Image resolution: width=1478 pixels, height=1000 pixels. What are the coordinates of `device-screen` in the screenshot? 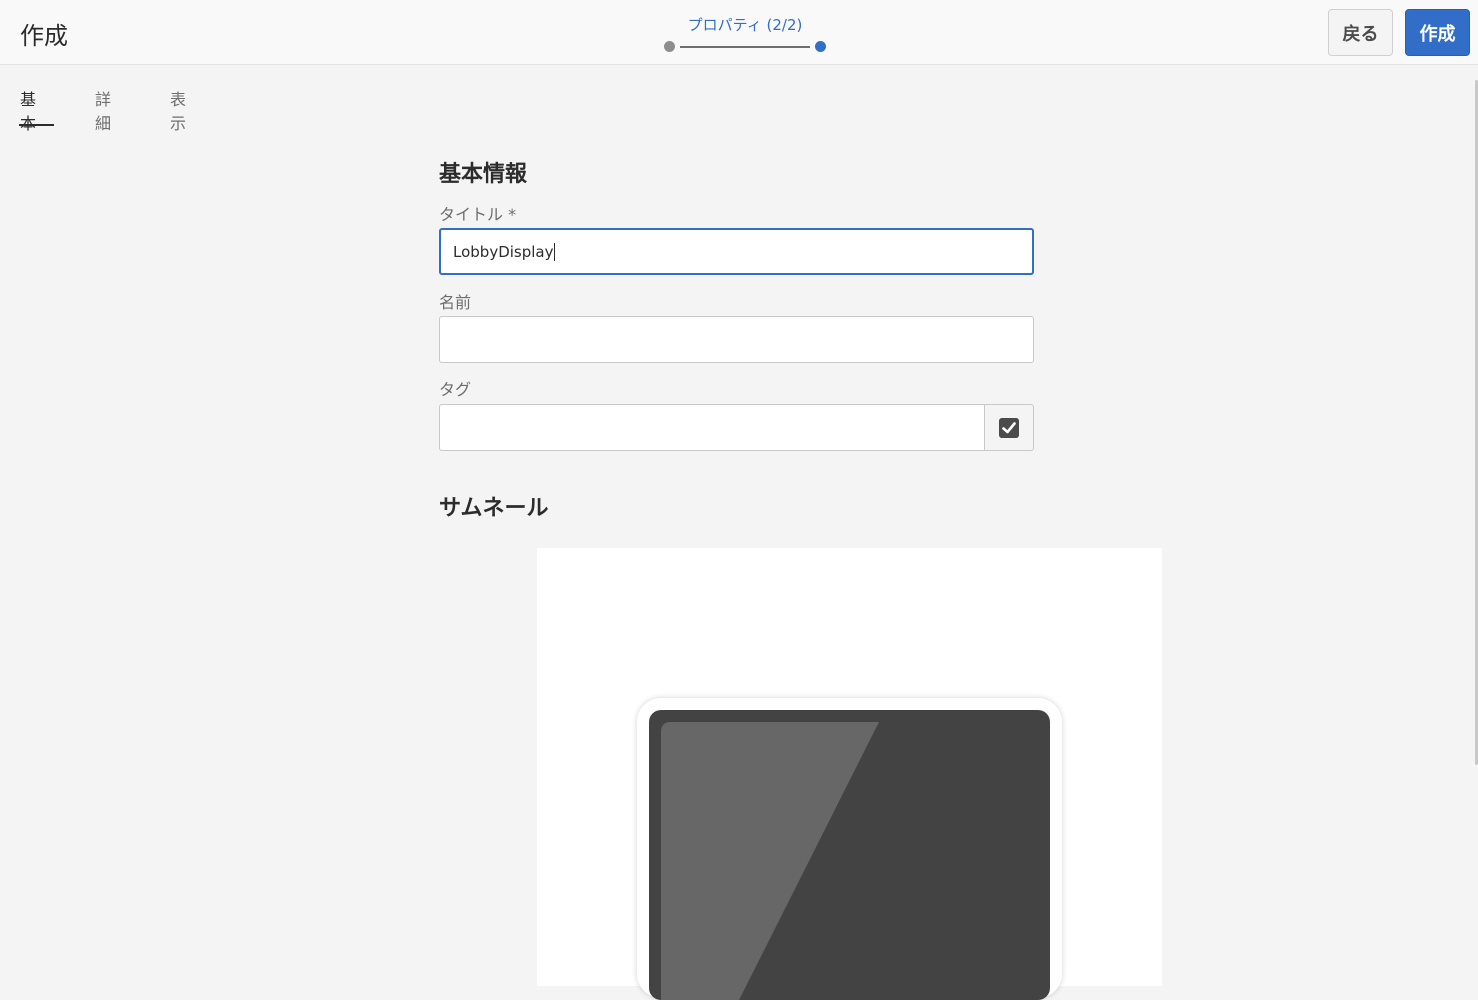 It's located at (849, 855).